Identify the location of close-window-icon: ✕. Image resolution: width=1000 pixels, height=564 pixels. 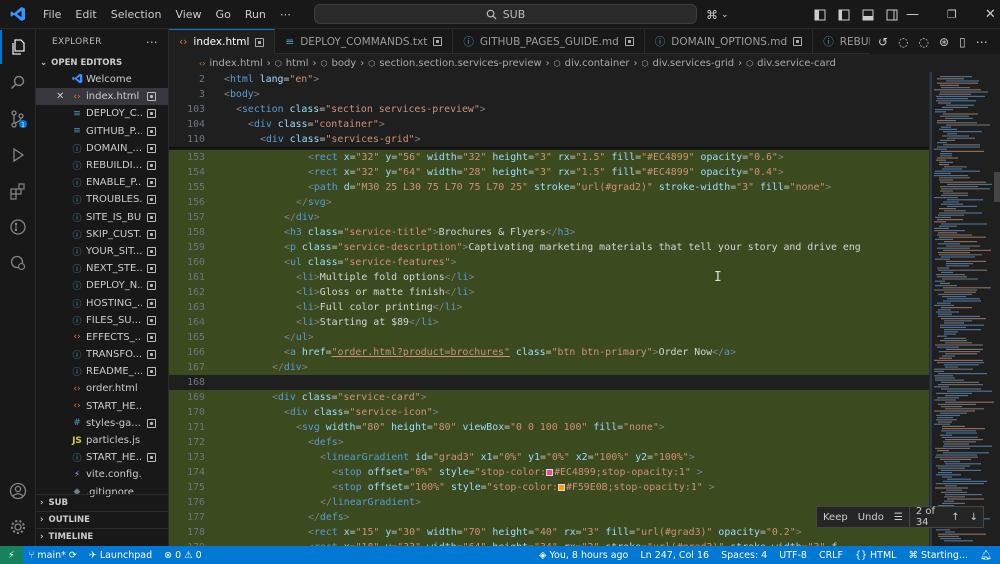
(990, 14).